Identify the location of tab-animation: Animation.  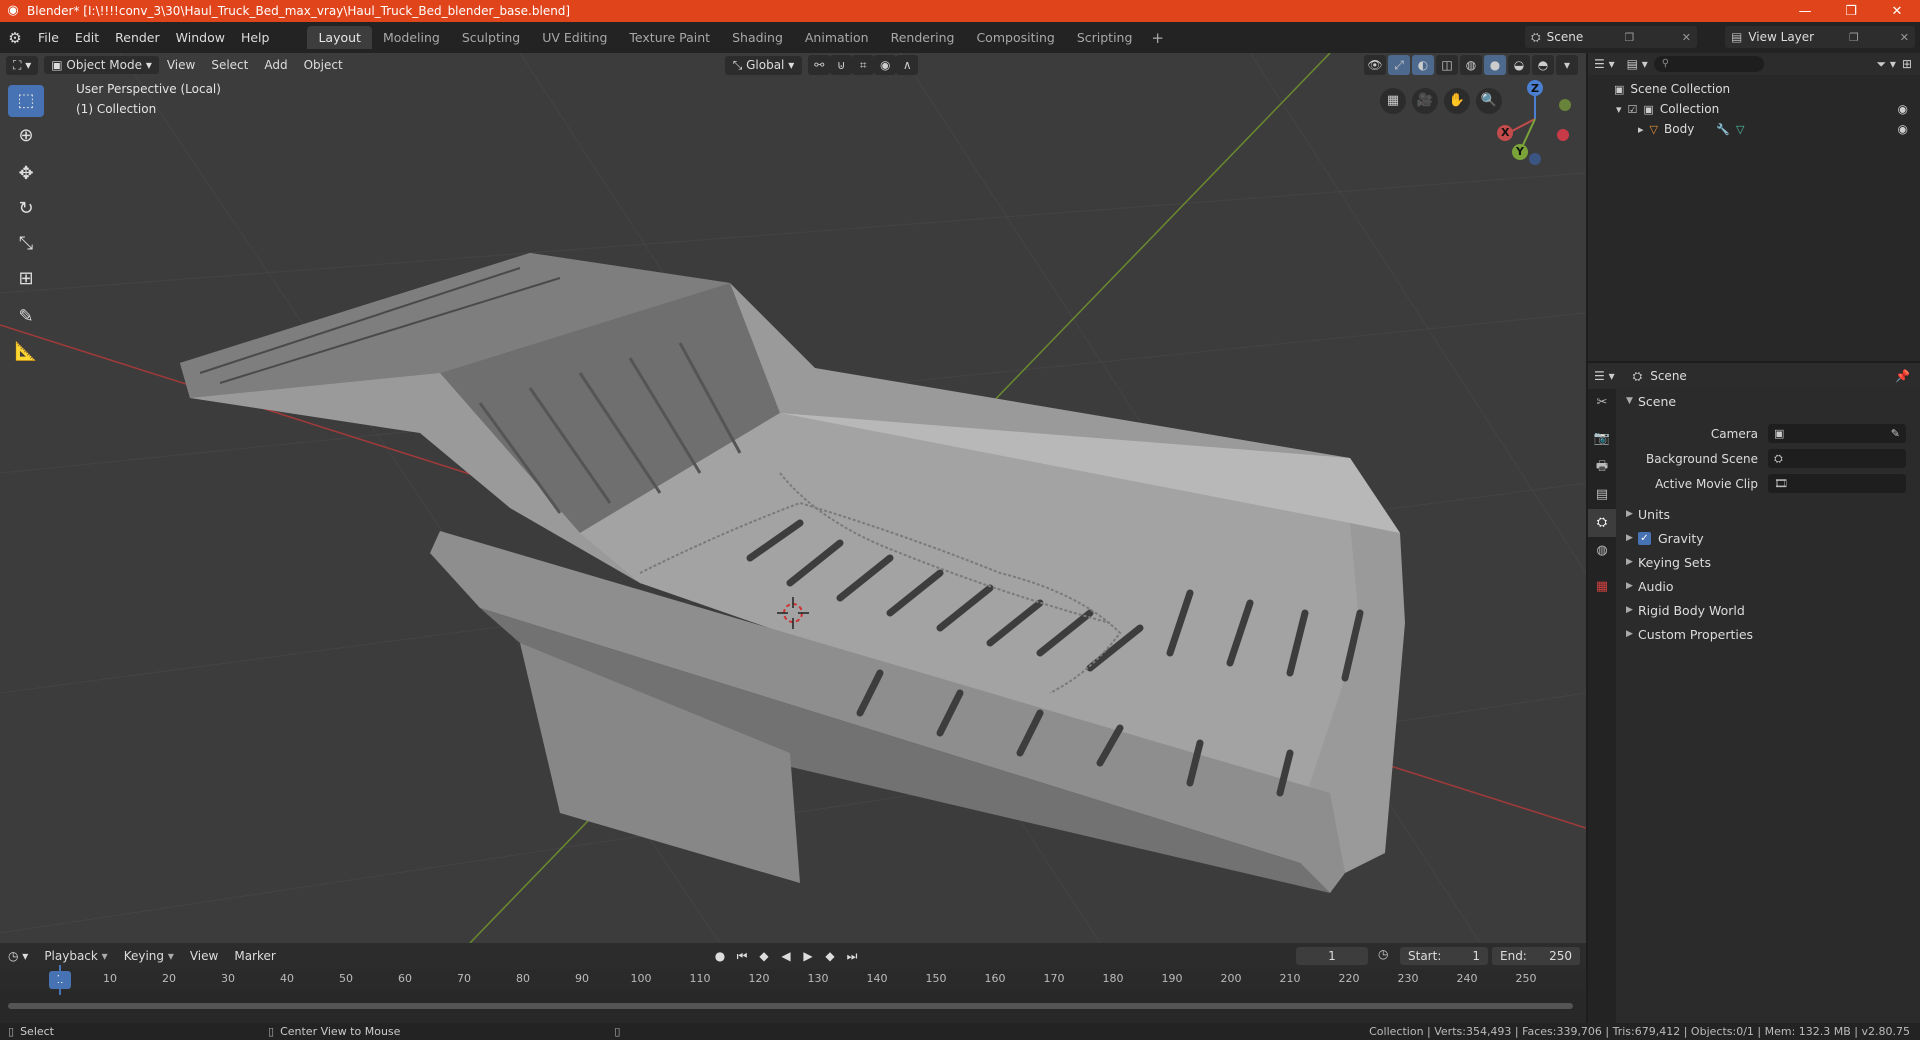
(837, 37).